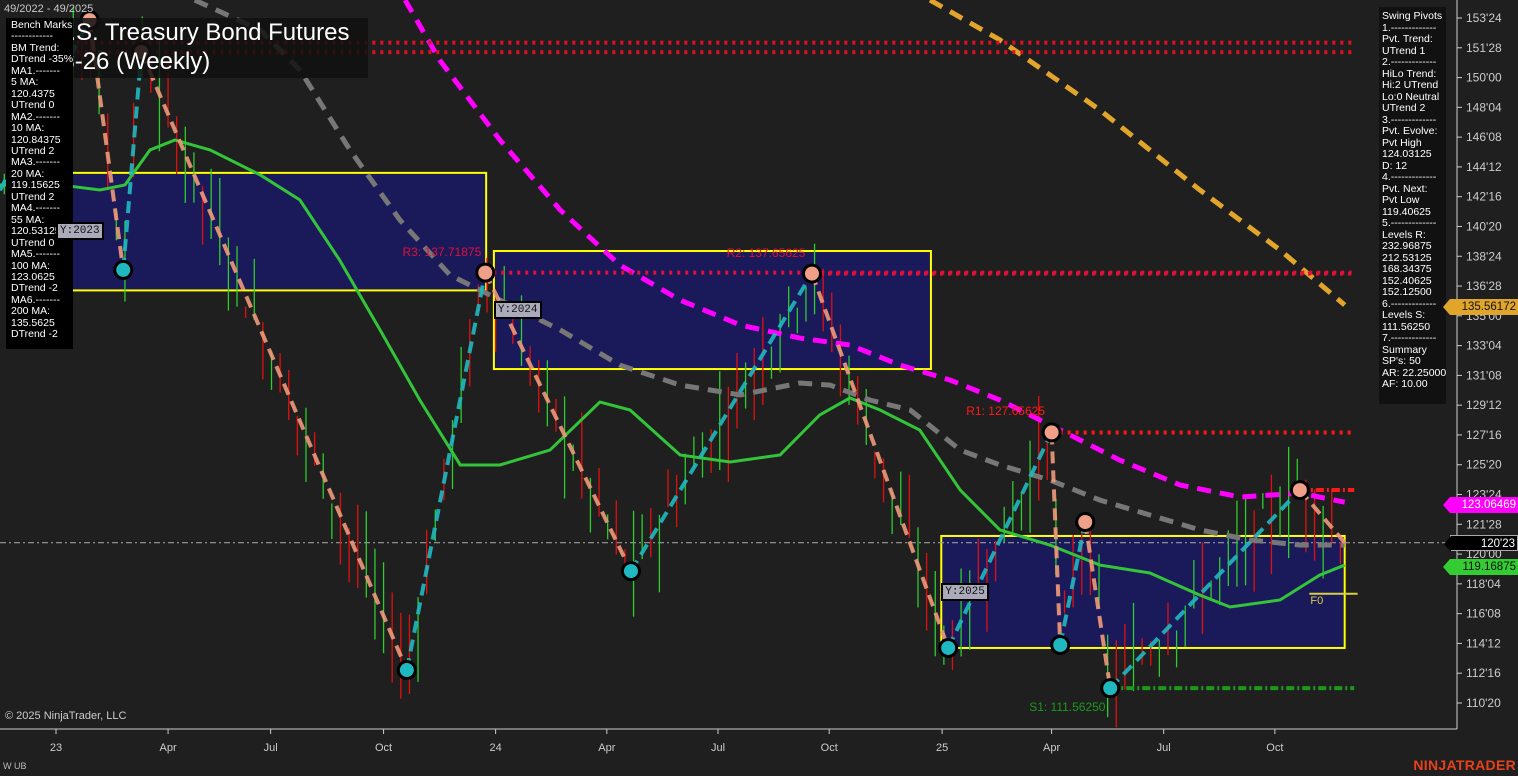 This screenshot has height=776, width=1518. I want to click on panel-line: 232.96875, so click(1407, 246).